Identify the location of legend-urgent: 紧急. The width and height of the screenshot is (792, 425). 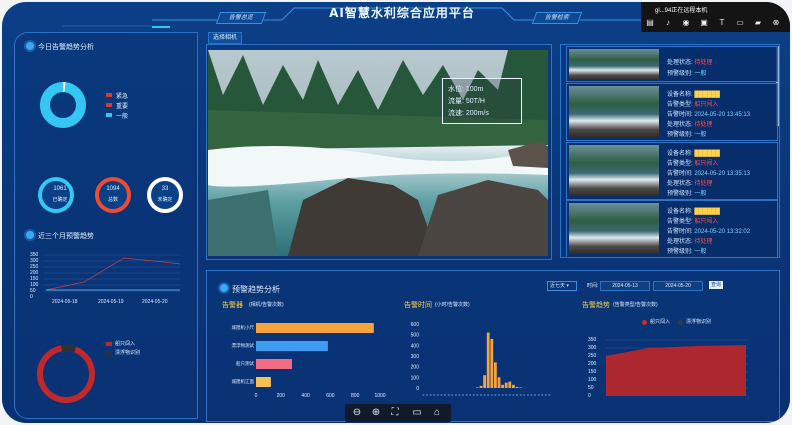
(122, 97).